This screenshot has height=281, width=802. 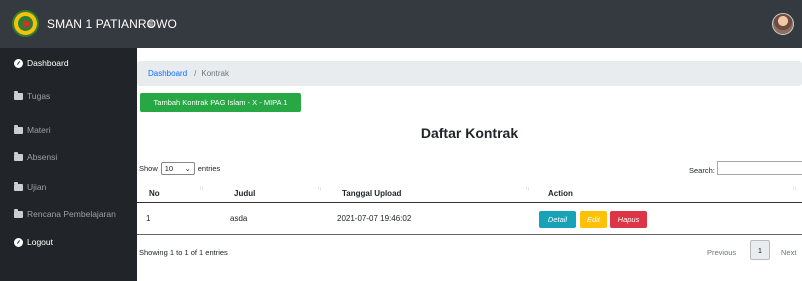 What do you see at coordinates (560, 193) in the screenshot?
I see `column-header-action: Action` at bounding box center [560, 193].